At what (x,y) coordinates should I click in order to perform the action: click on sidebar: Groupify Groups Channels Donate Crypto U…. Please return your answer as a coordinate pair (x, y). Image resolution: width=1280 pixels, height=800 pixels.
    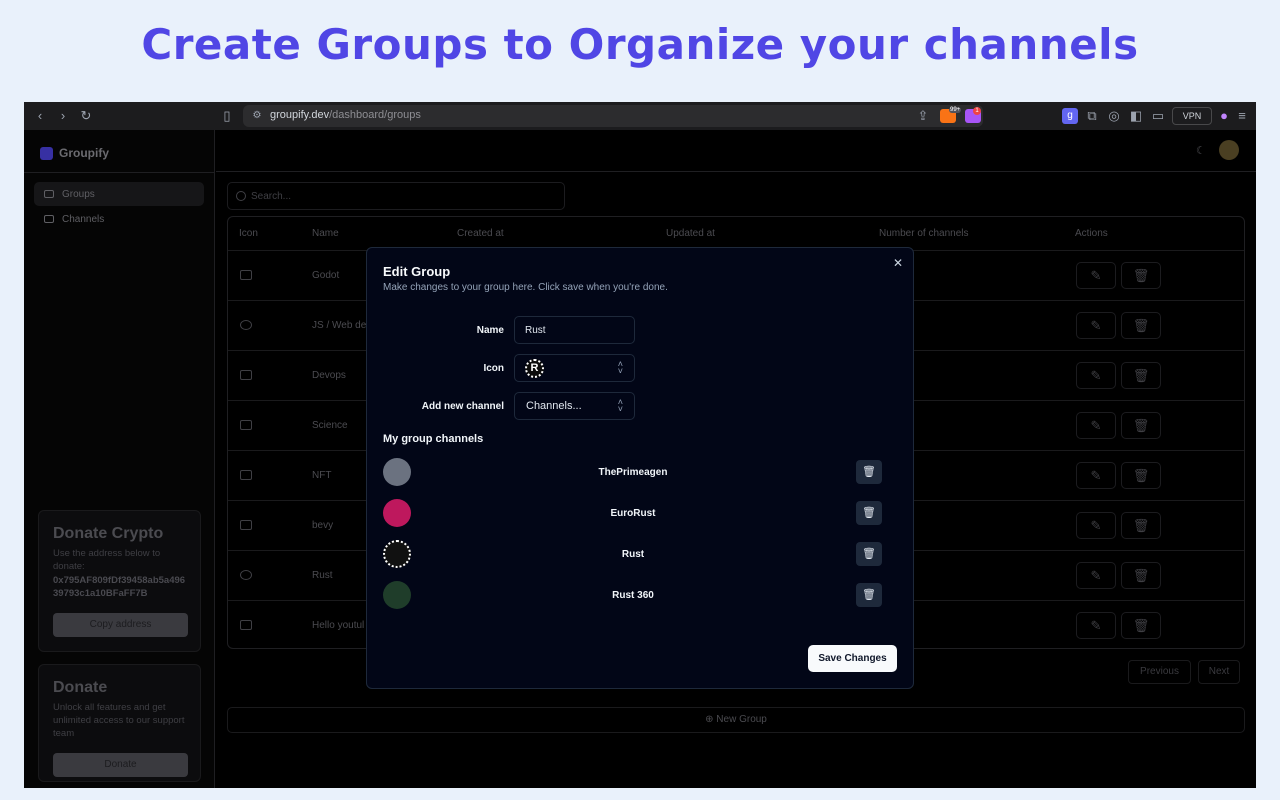
    Looking at the image, I should click on (119, 459).